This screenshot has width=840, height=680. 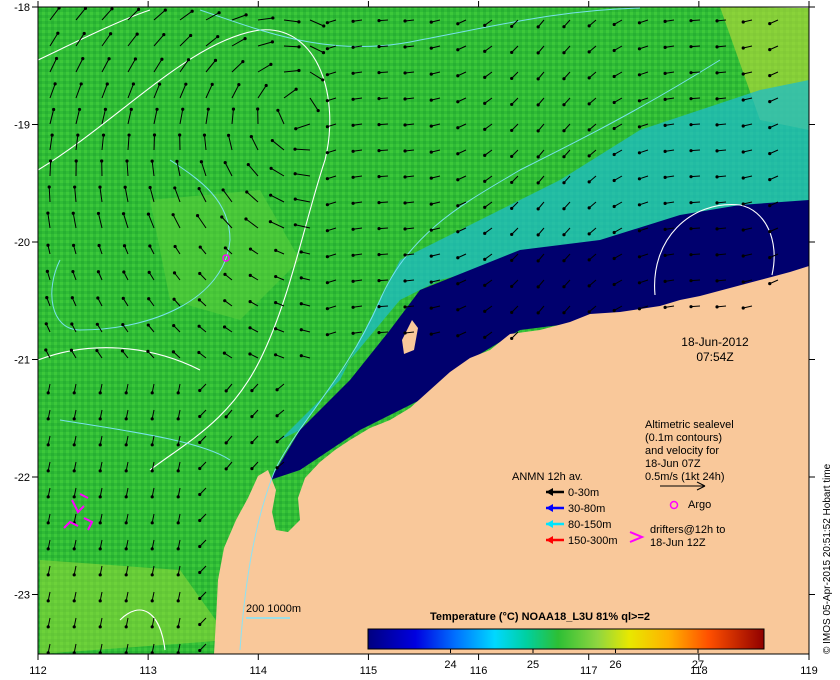 I want to click on timestamp-time: 07:54Z, so click(x=714, y=357).